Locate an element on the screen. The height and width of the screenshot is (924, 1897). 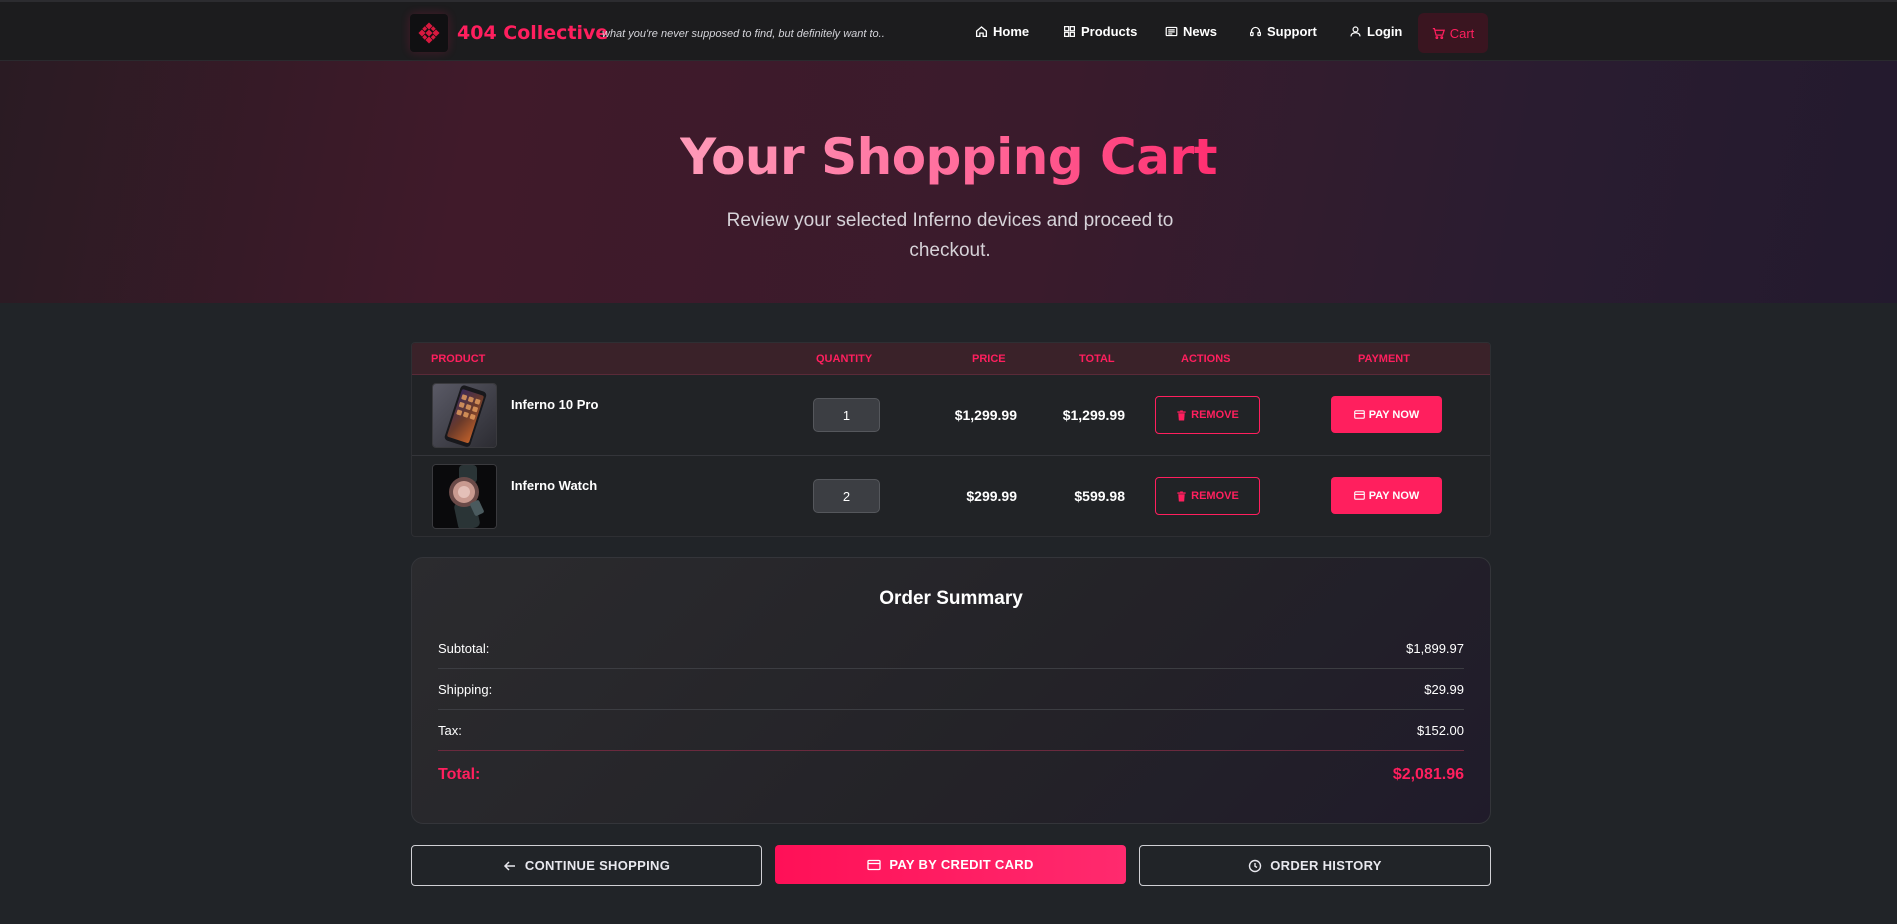
tax-label: Tax: is located at coordinates (450, 730).